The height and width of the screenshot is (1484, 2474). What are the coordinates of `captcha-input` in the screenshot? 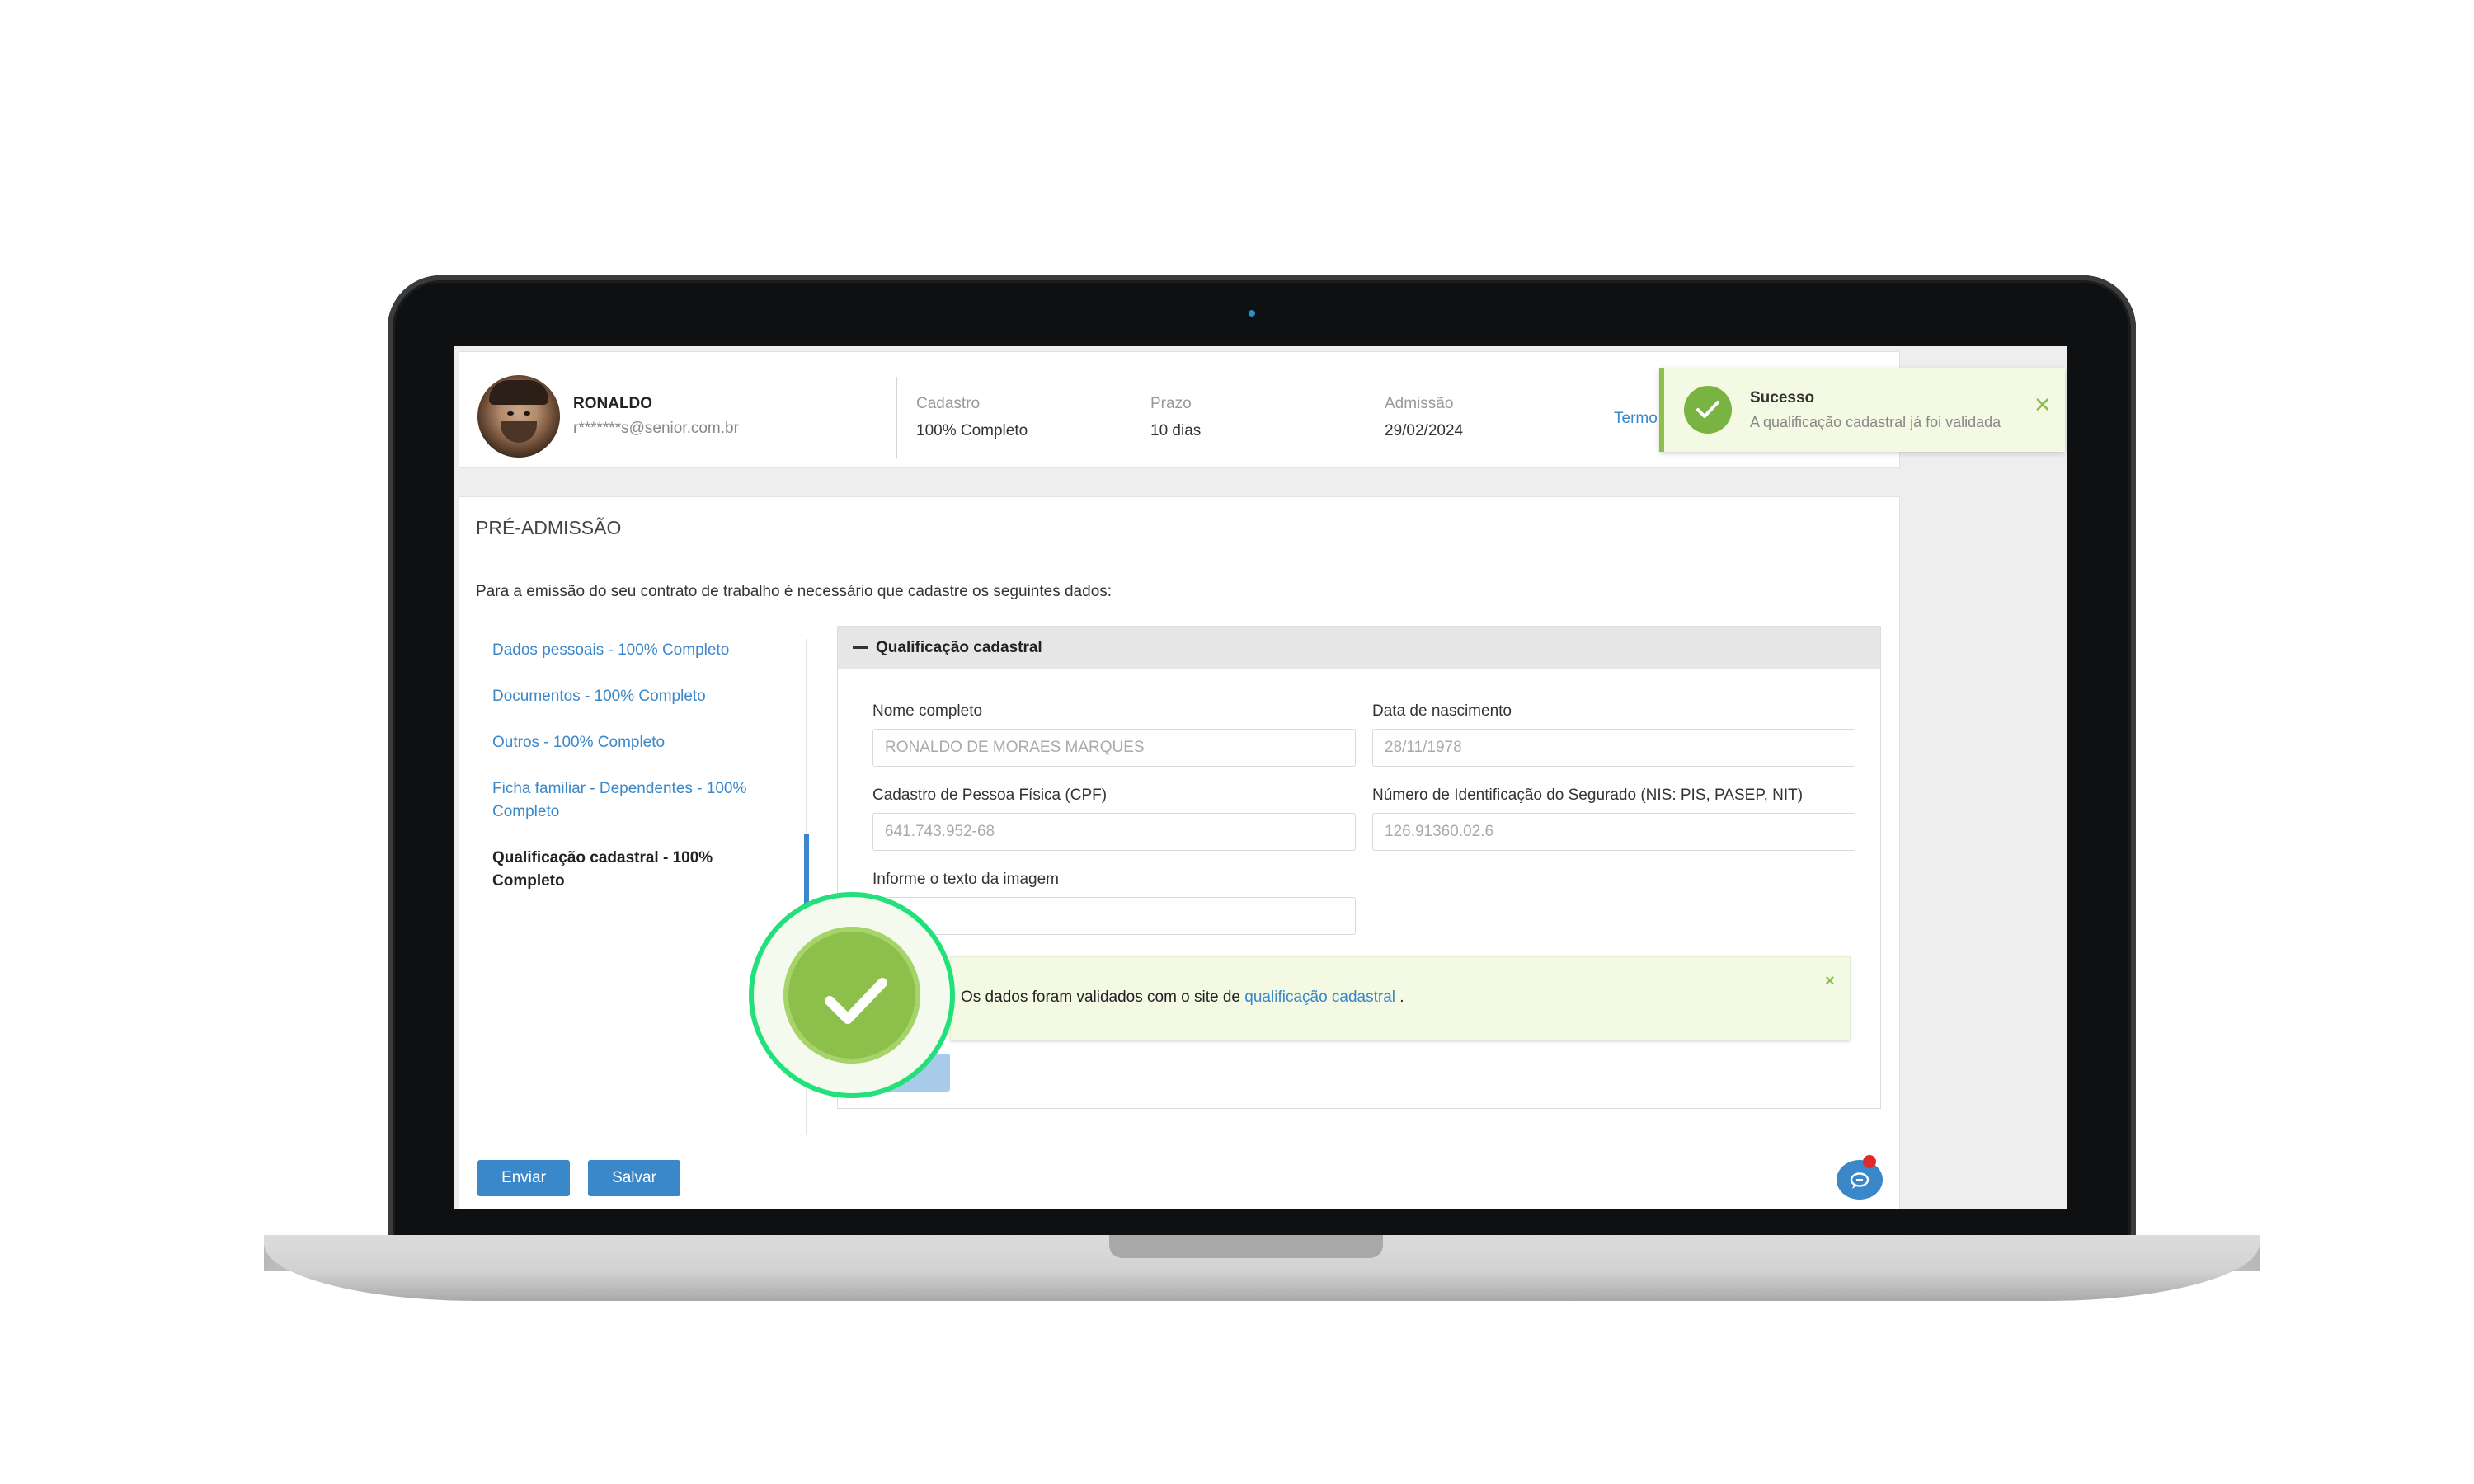 It's located at (1114, 916).